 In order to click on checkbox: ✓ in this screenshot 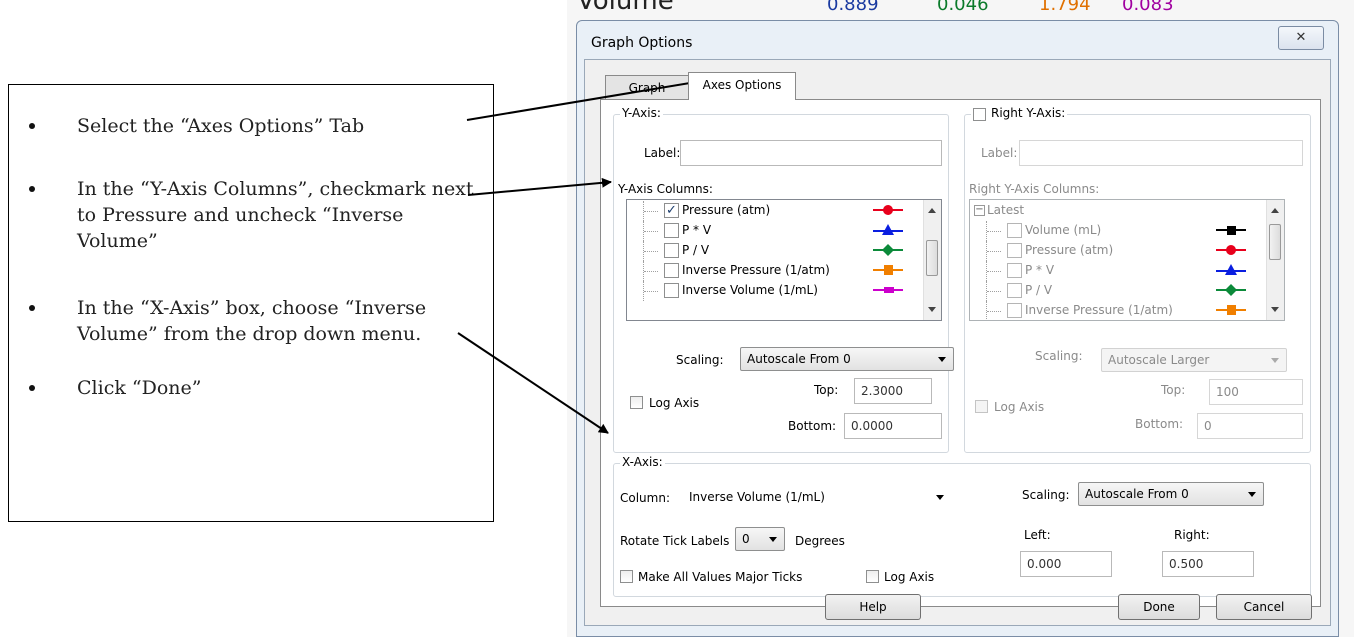, I will do `click(671, 210)`.